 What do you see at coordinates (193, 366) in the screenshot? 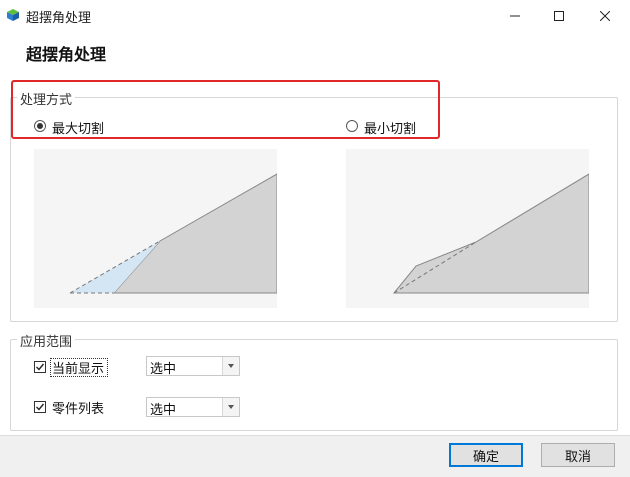
I see `current-display-select: 选中` at bounding box center [193, 366].